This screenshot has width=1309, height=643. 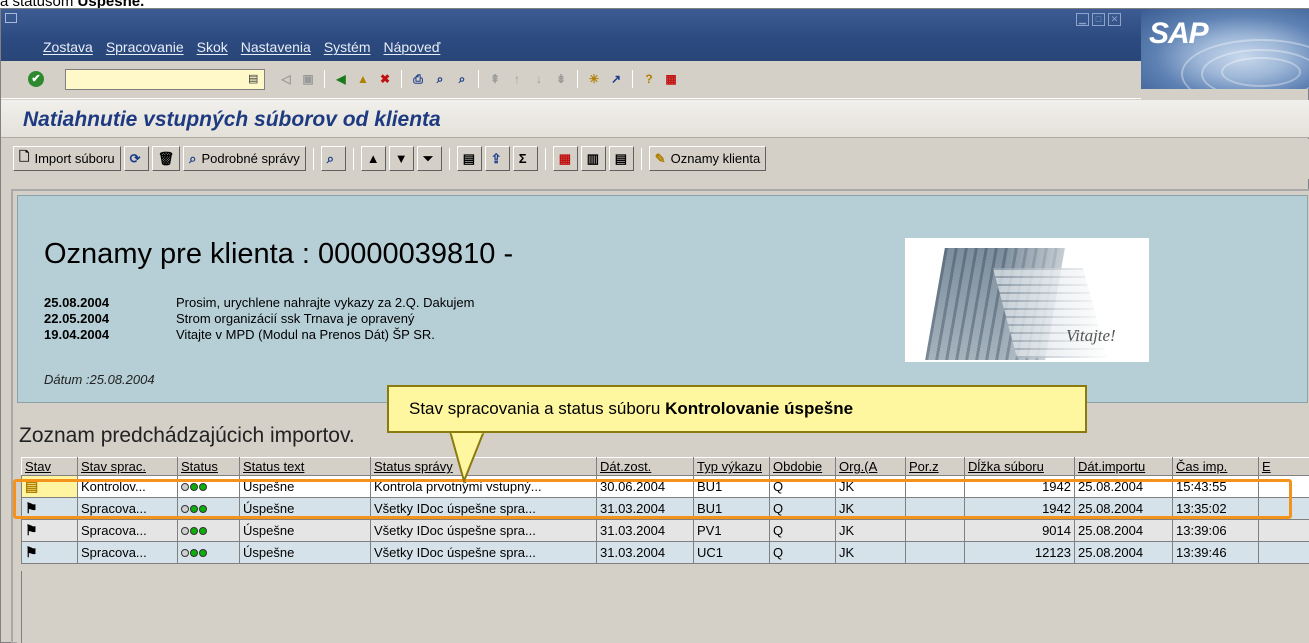 I want to click on column-header: Obdobie, so click(x=802, y=466).